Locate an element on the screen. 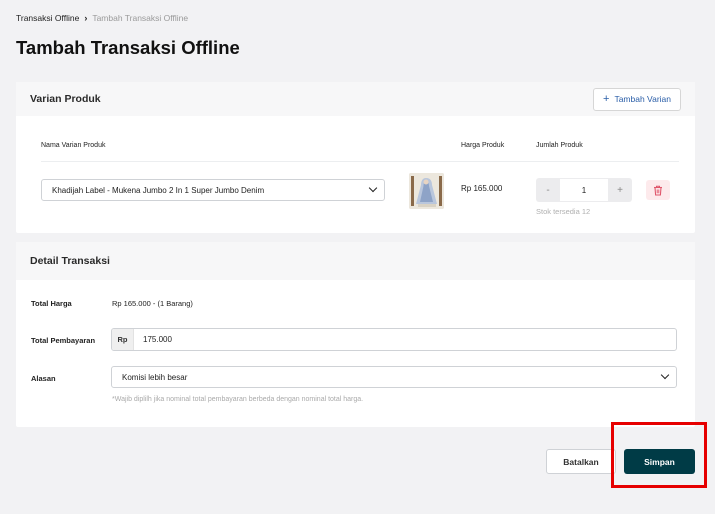 This screenshot has width=715, height=514. detail-transaksi-title: Detail Transaksi is located at coordinates (70, 261).